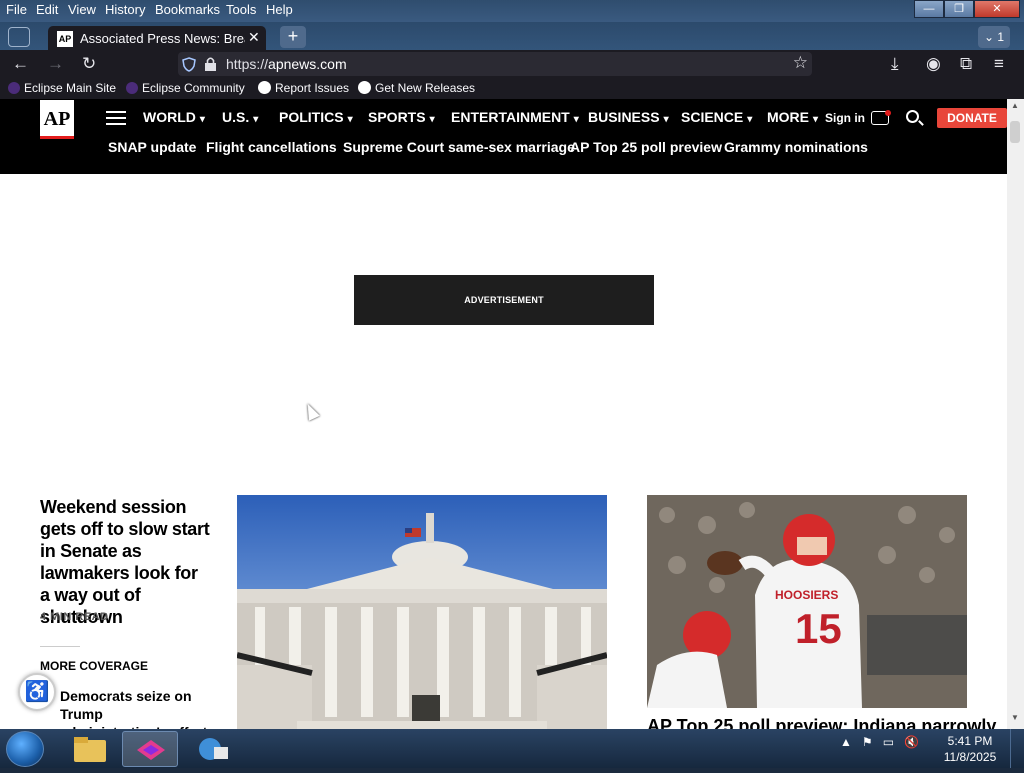  Describe the element at coordinates (316, 117) in the screenshot. I see `nav-politics: POLITICS ▾` at that location.